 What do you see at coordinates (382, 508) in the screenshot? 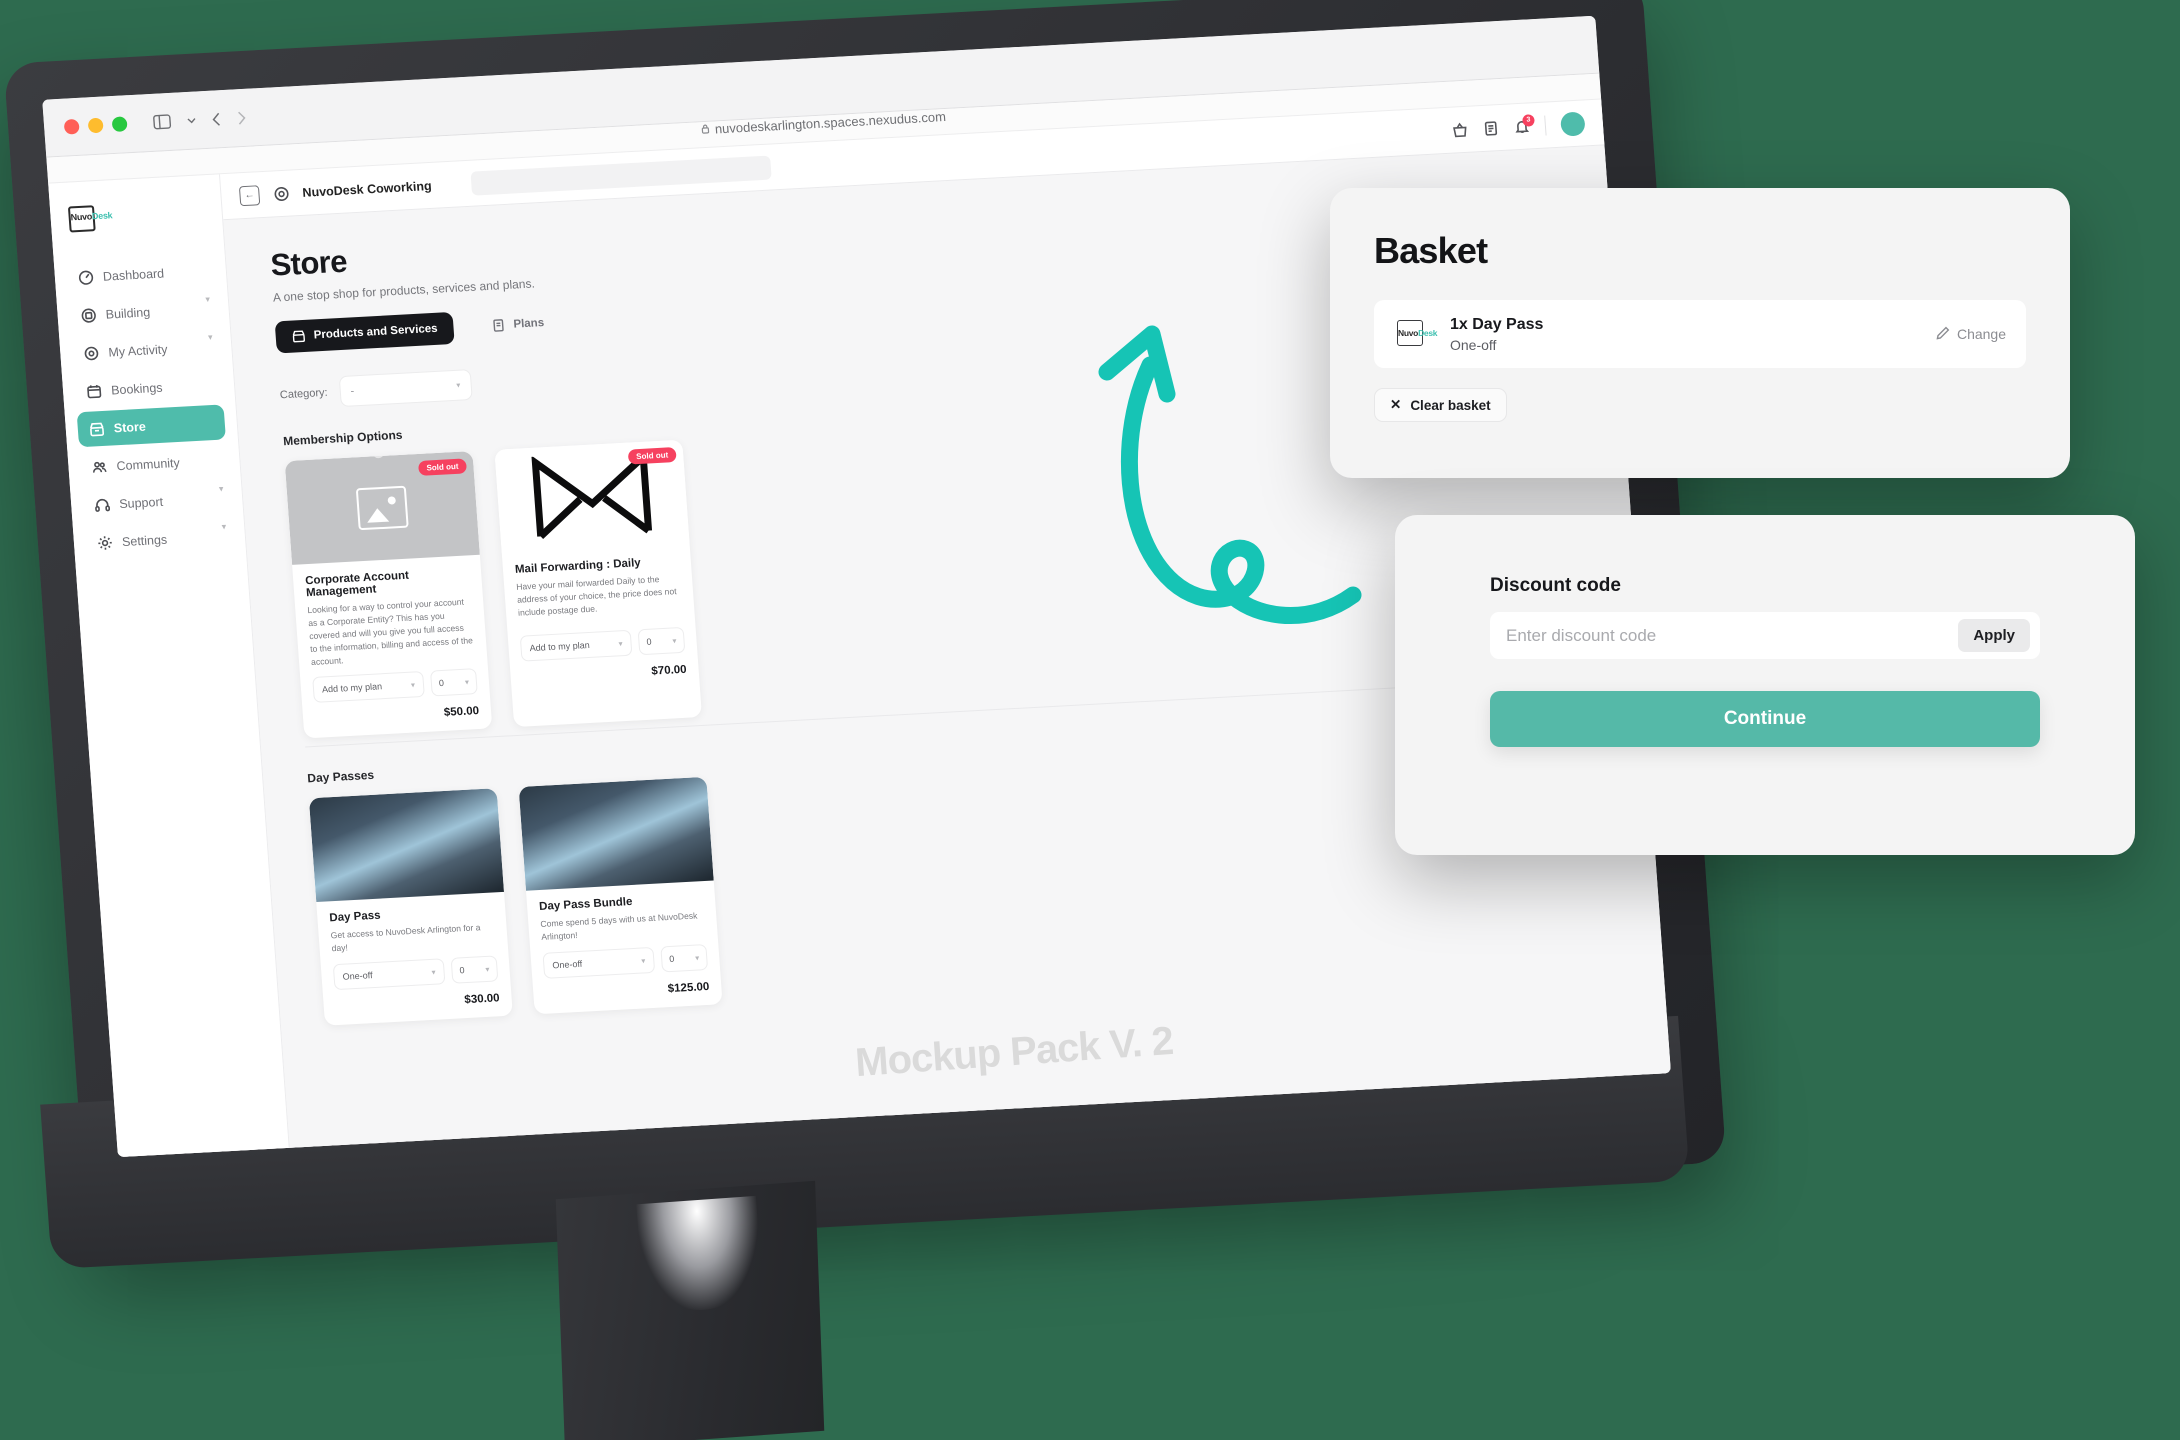
I see `image-placeholder-icon` at bounding box center [382, 508].